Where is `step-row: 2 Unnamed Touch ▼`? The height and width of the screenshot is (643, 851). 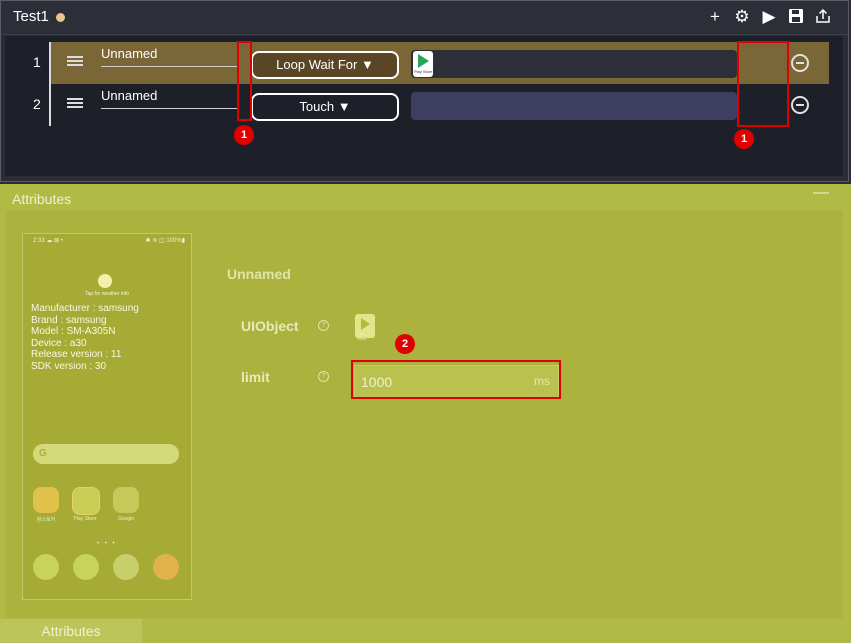
step-row: 2 Unnamed Touch ▼ is located at coordinates (424, 105).